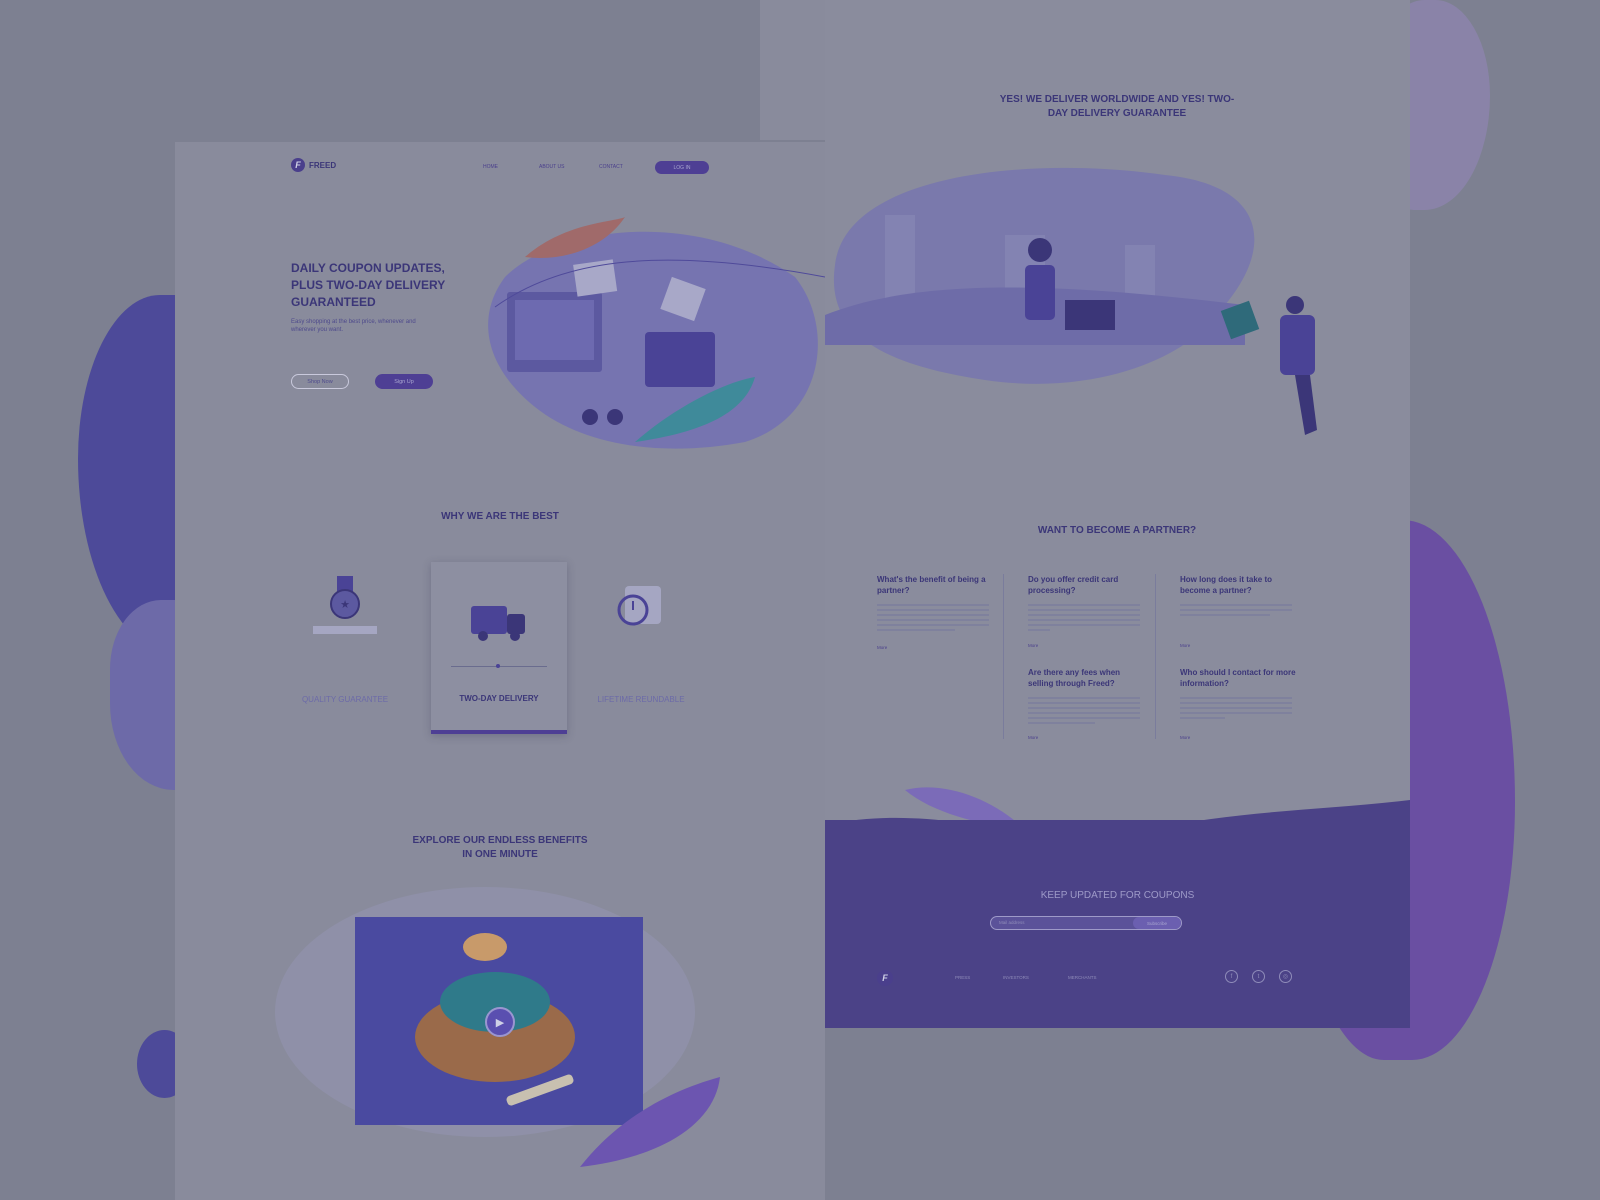  What do you see at coordinates (323, 165) in the screenshot?
I see `brand-name: FREED` at bounding box center [323, 165].